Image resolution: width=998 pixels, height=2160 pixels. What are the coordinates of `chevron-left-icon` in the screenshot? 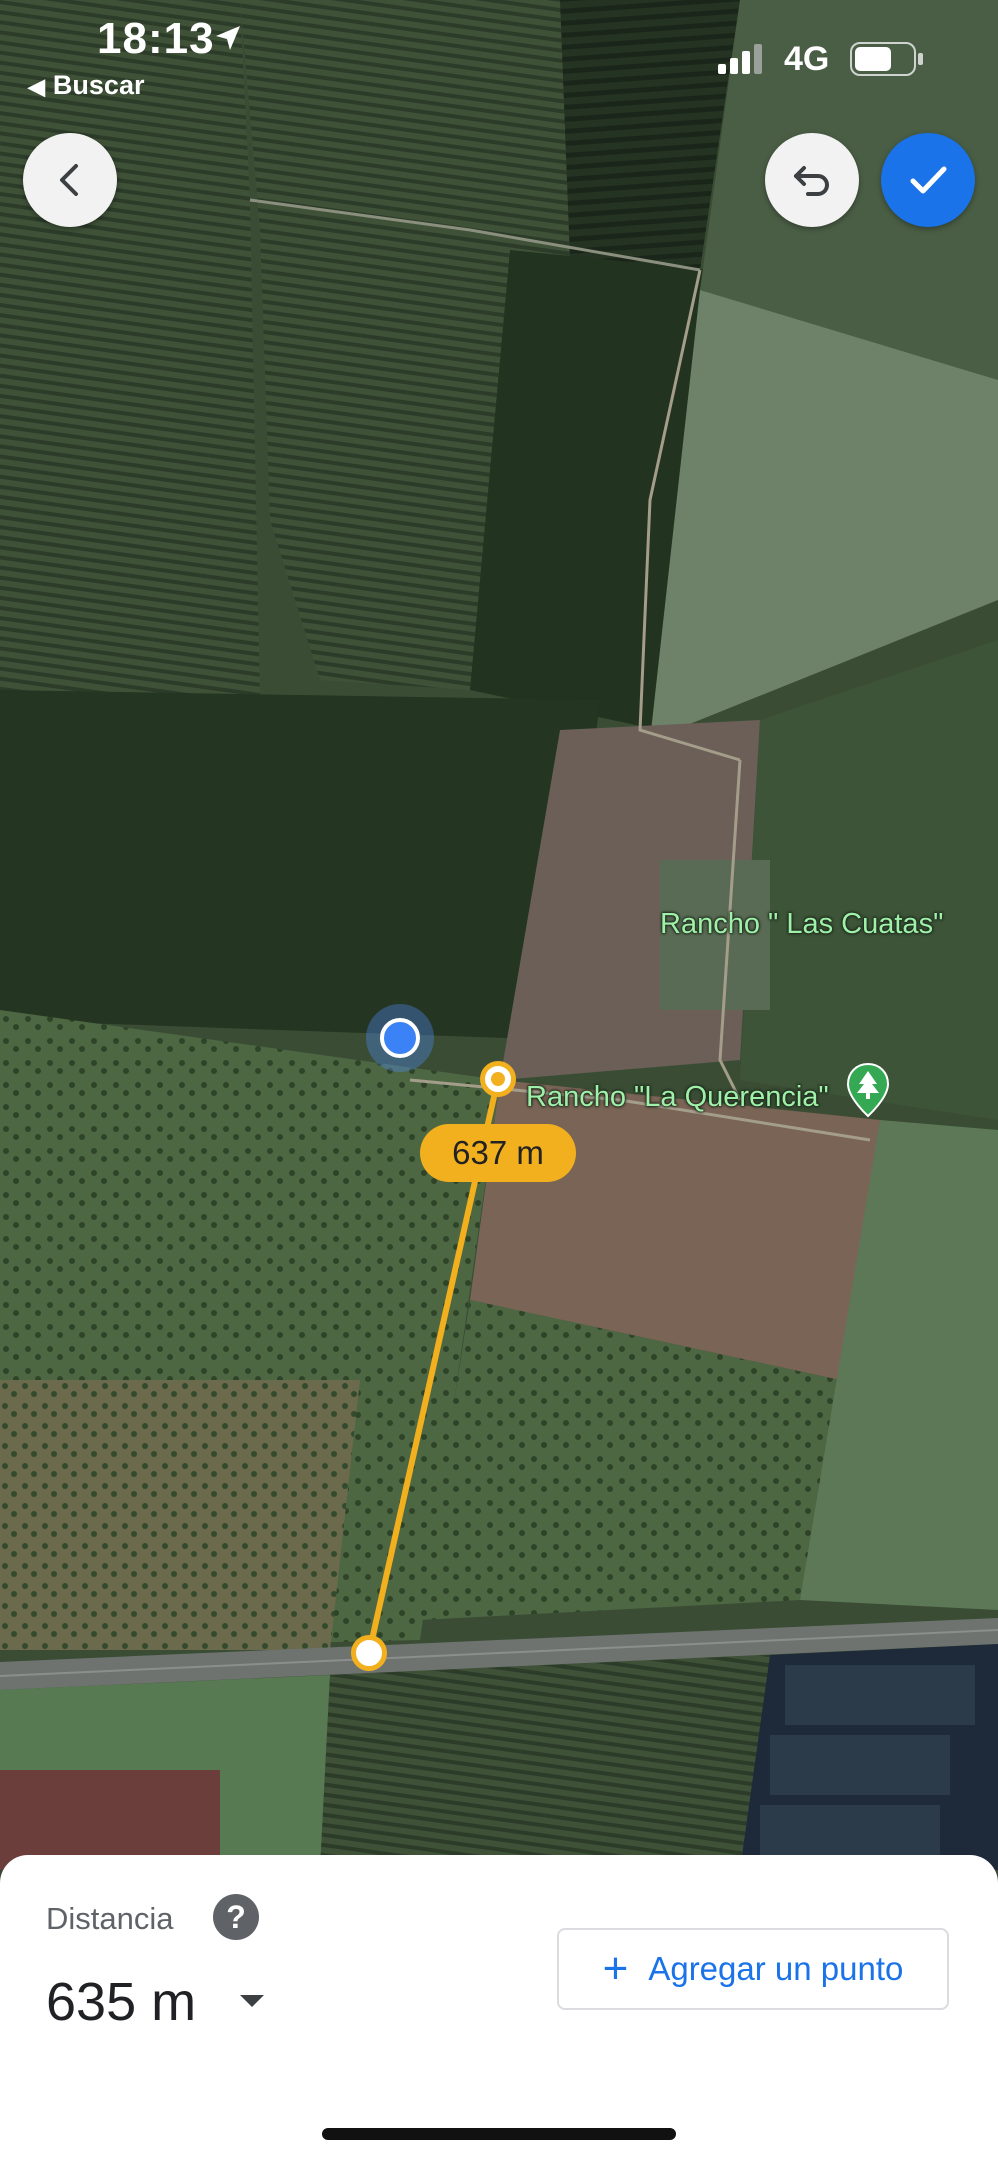 It's located at (69, 180).